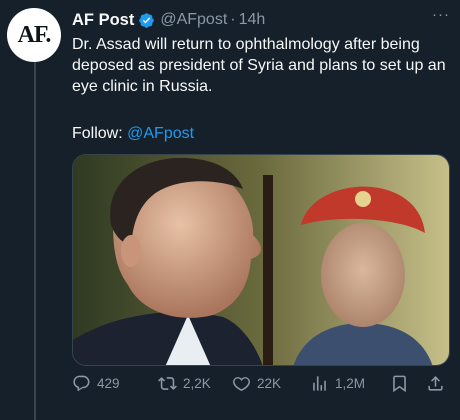  Describe the element at coordinates (193, 20) in the screenshot. I see `author-handle: @AFpost` at that location.